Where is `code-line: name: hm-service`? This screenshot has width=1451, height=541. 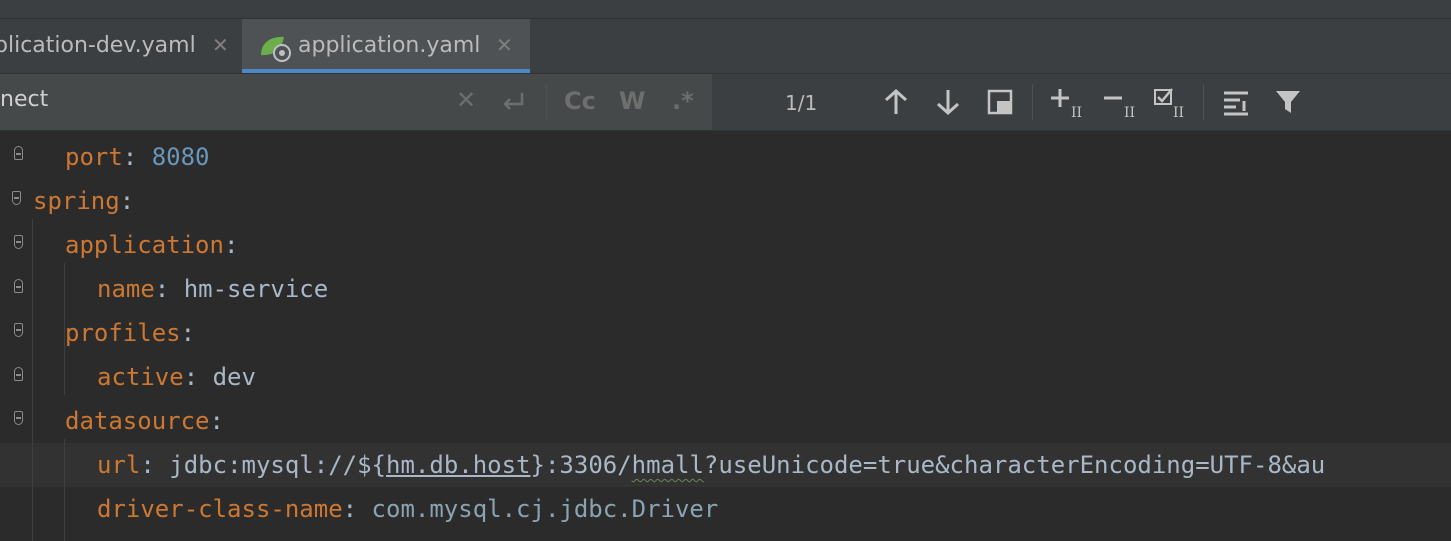 code-line: name: hm-service is located at coordinates (213, 289).